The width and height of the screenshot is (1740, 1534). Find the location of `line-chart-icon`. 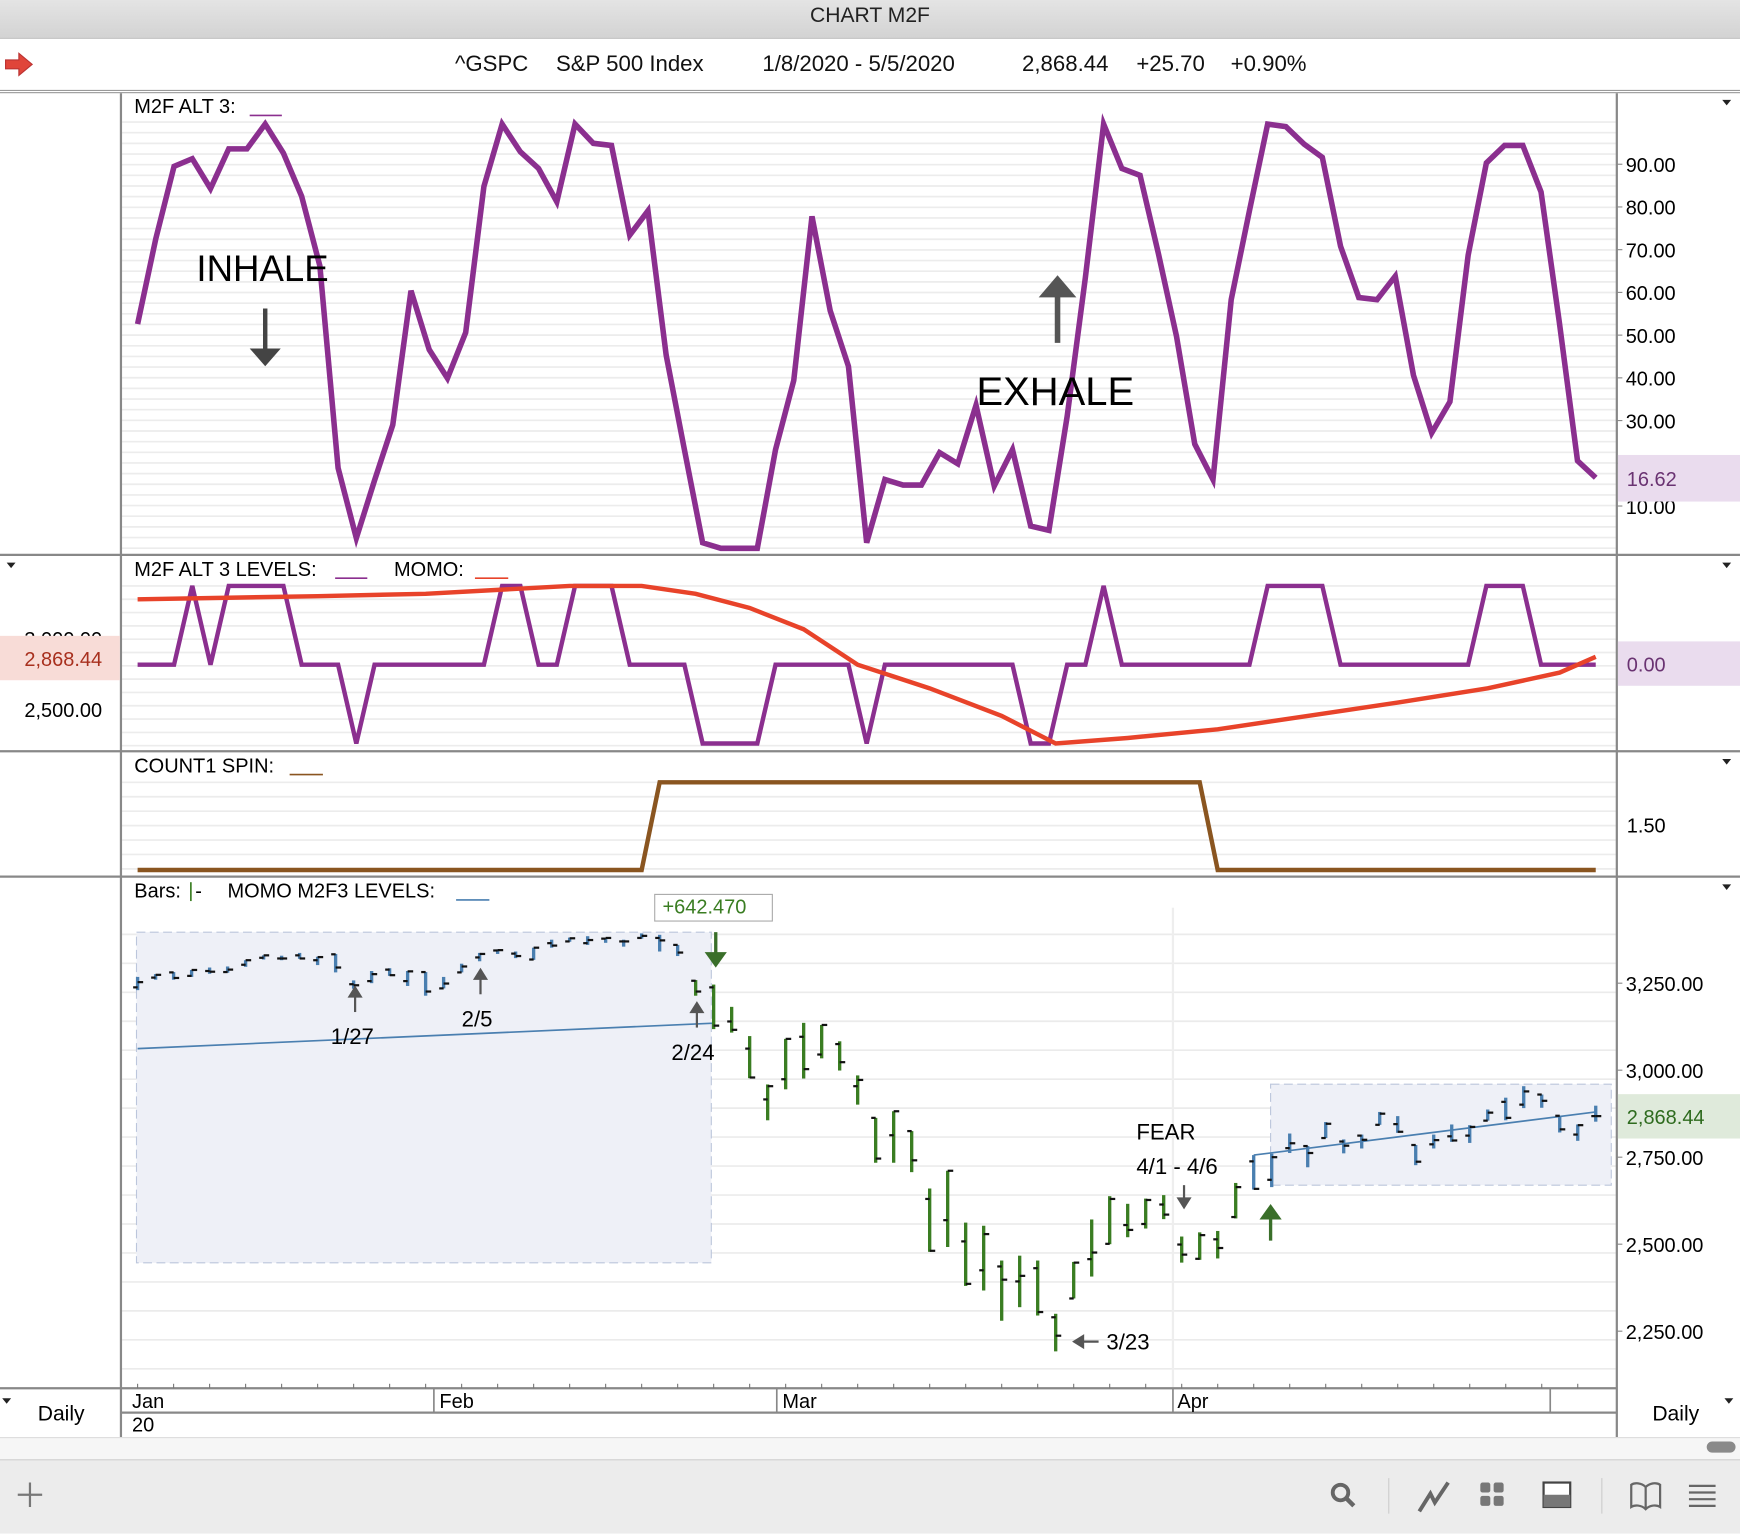

line-chart-icon is located at coordinates (1435, 1496).